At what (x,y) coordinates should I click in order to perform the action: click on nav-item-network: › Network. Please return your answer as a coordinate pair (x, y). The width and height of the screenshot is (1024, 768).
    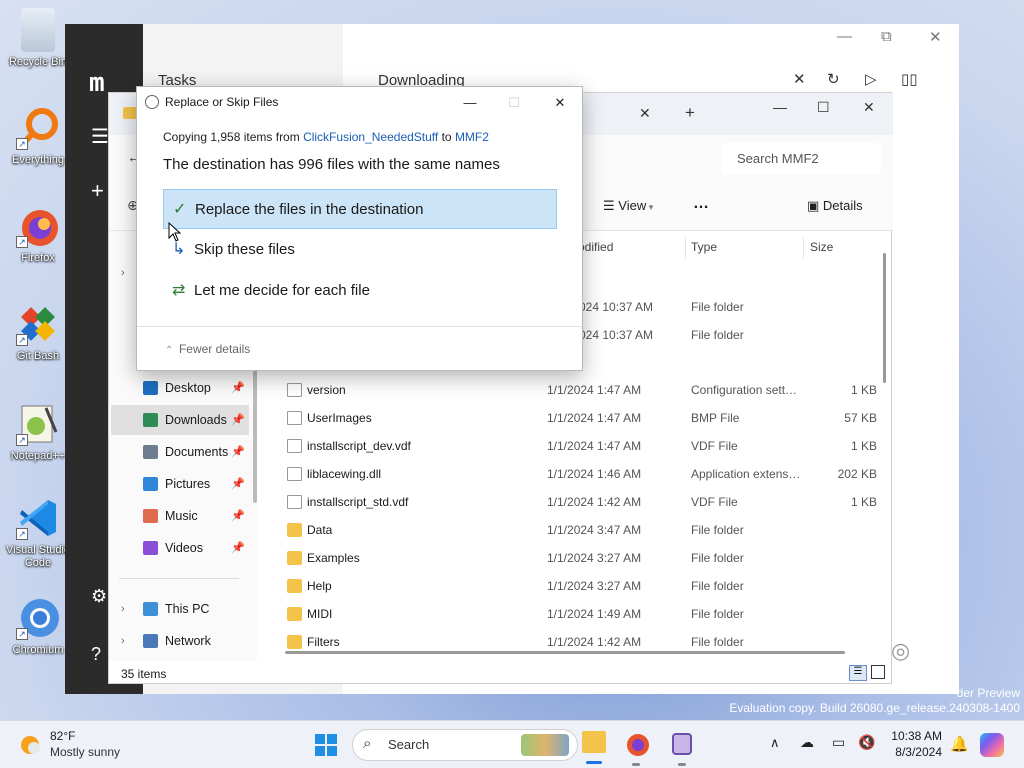
    Looking at the image, I should click on (180, 641).